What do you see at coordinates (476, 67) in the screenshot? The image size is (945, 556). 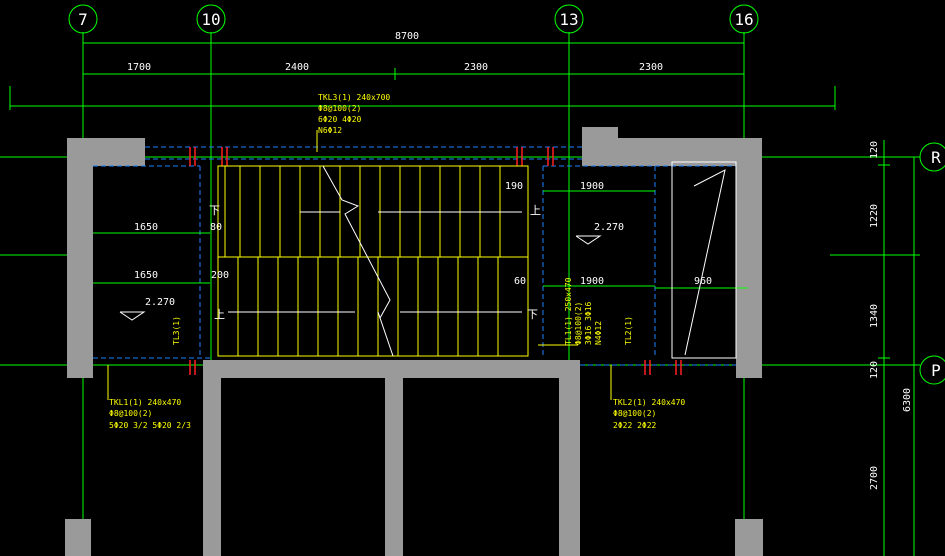 I see `dim-bay-3: 2300` at bounding box center [476, 67].